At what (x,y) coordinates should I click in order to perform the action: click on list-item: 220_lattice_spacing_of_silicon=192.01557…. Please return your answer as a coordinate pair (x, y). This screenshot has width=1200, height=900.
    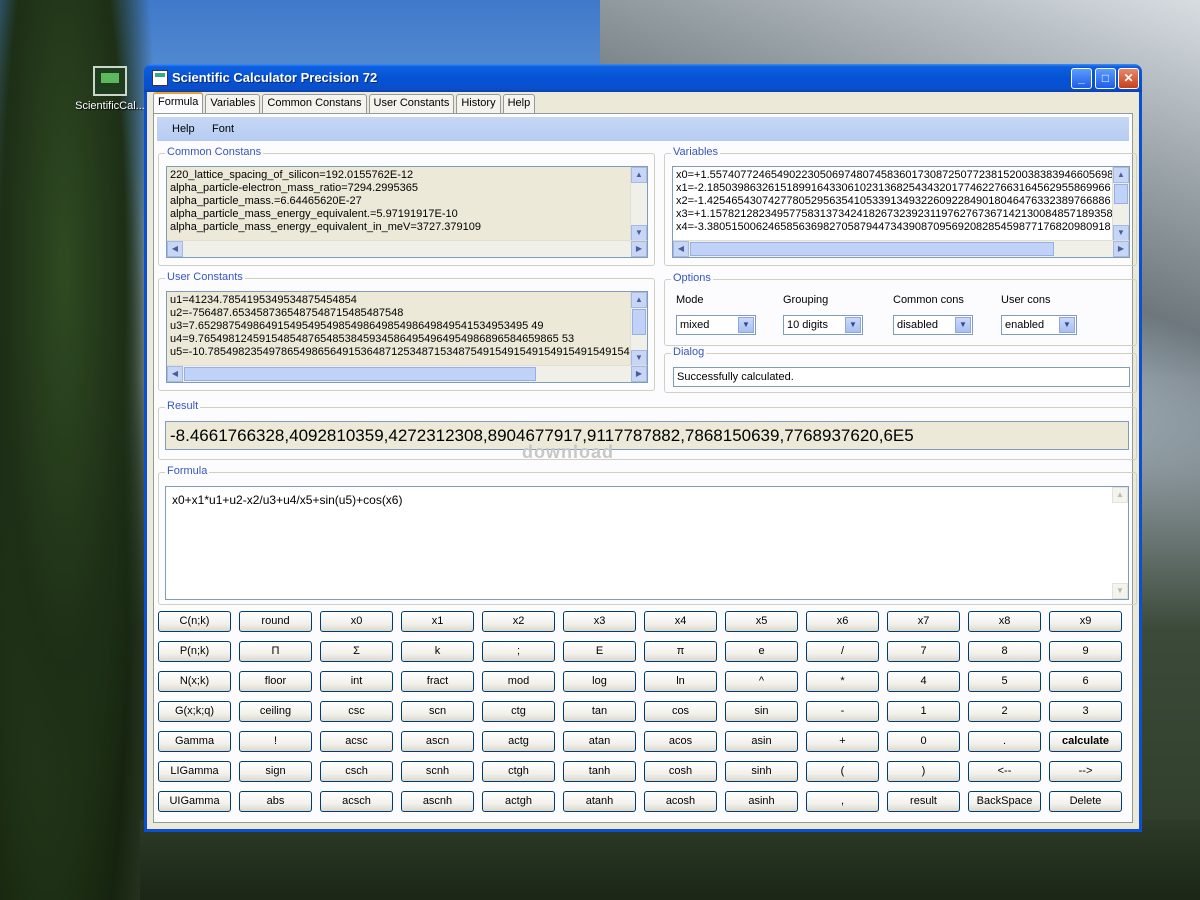
    Looking at the image, I should click on (398, 175).